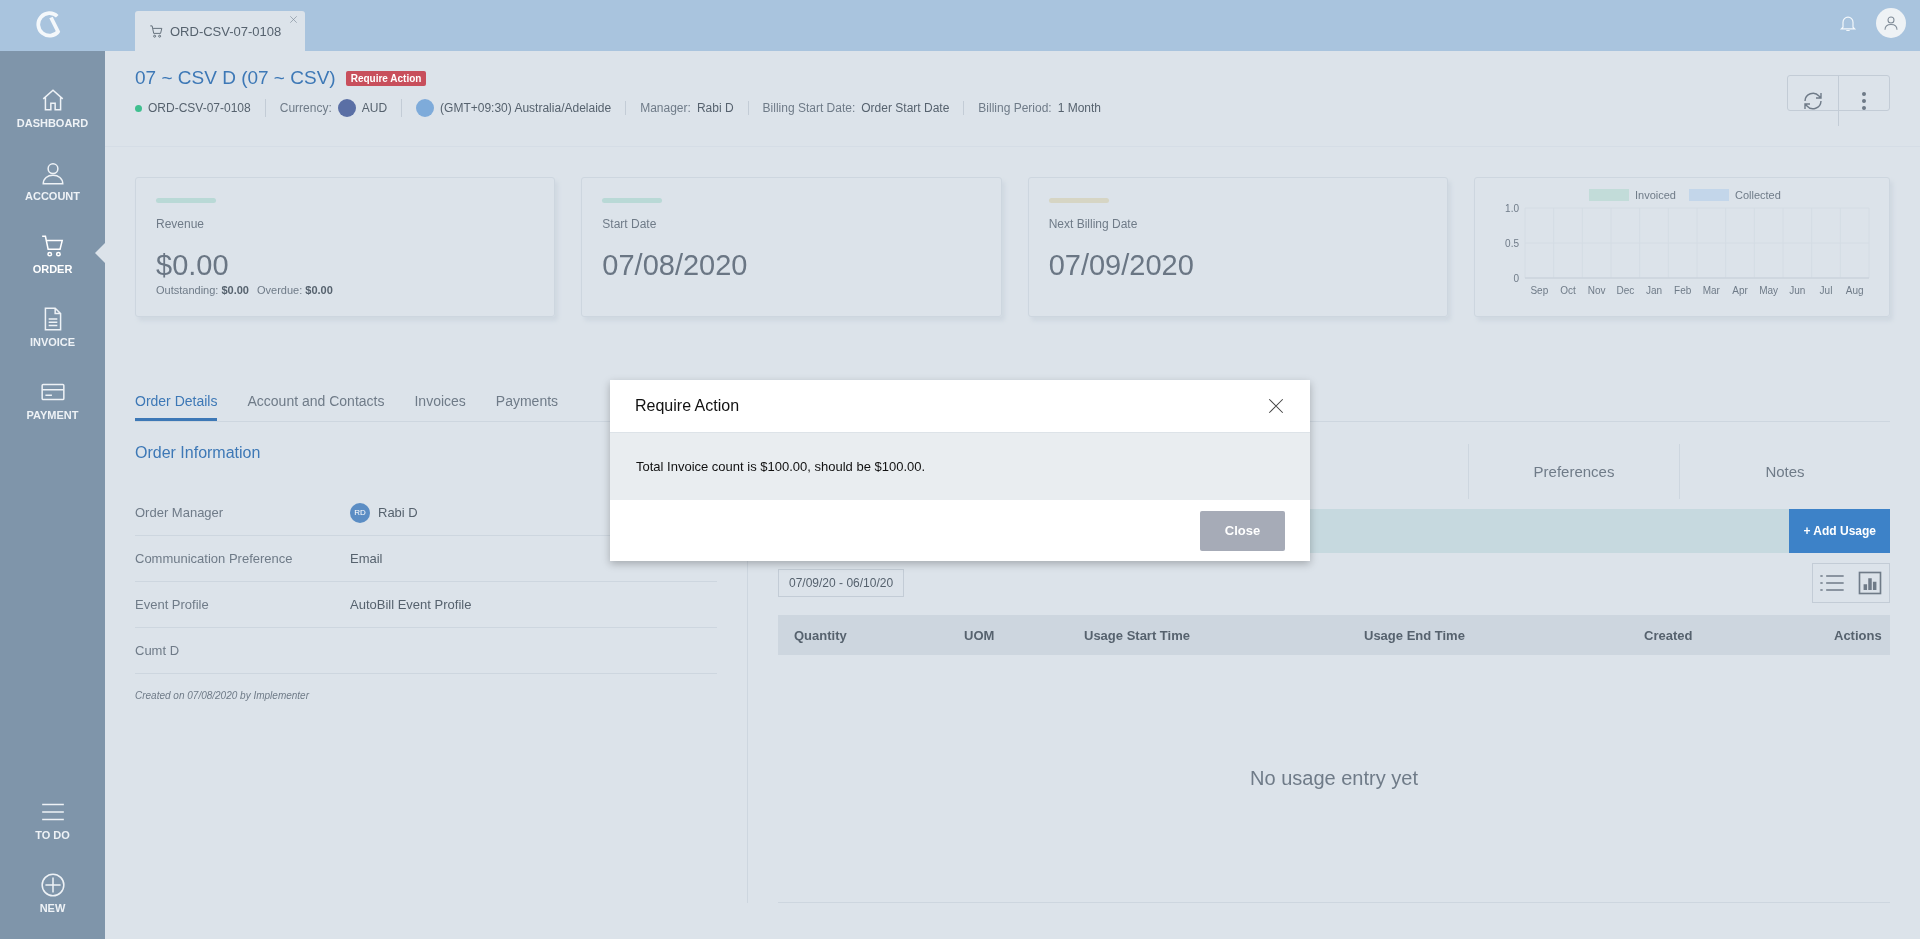 The height and width of the screenshot is (939, 1920). Describe the element at coordinates (665, 108) in the screenshot. I see `meta-label: Manager:` at that location.